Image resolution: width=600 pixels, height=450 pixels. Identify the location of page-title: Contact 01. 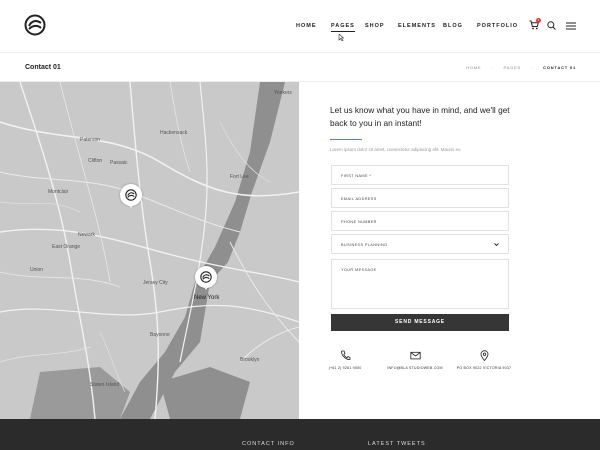
(43, 67).